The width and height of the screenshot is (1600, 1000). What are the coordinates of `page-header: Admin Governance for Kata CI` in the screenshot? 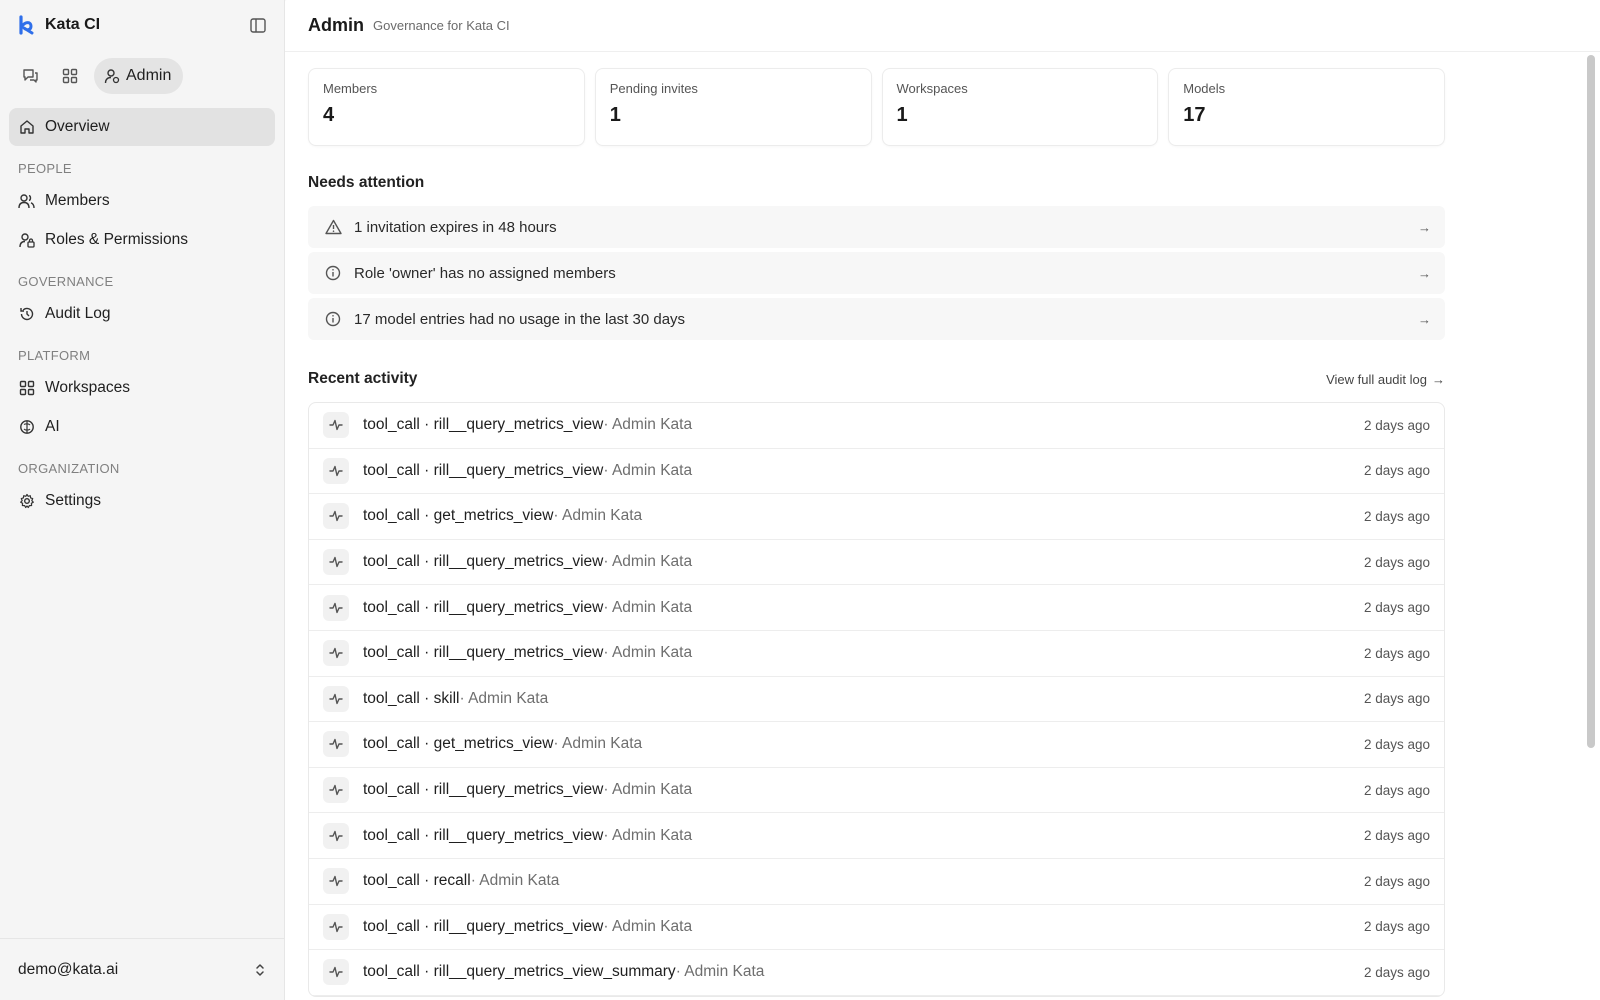 It's located at (942, 26).